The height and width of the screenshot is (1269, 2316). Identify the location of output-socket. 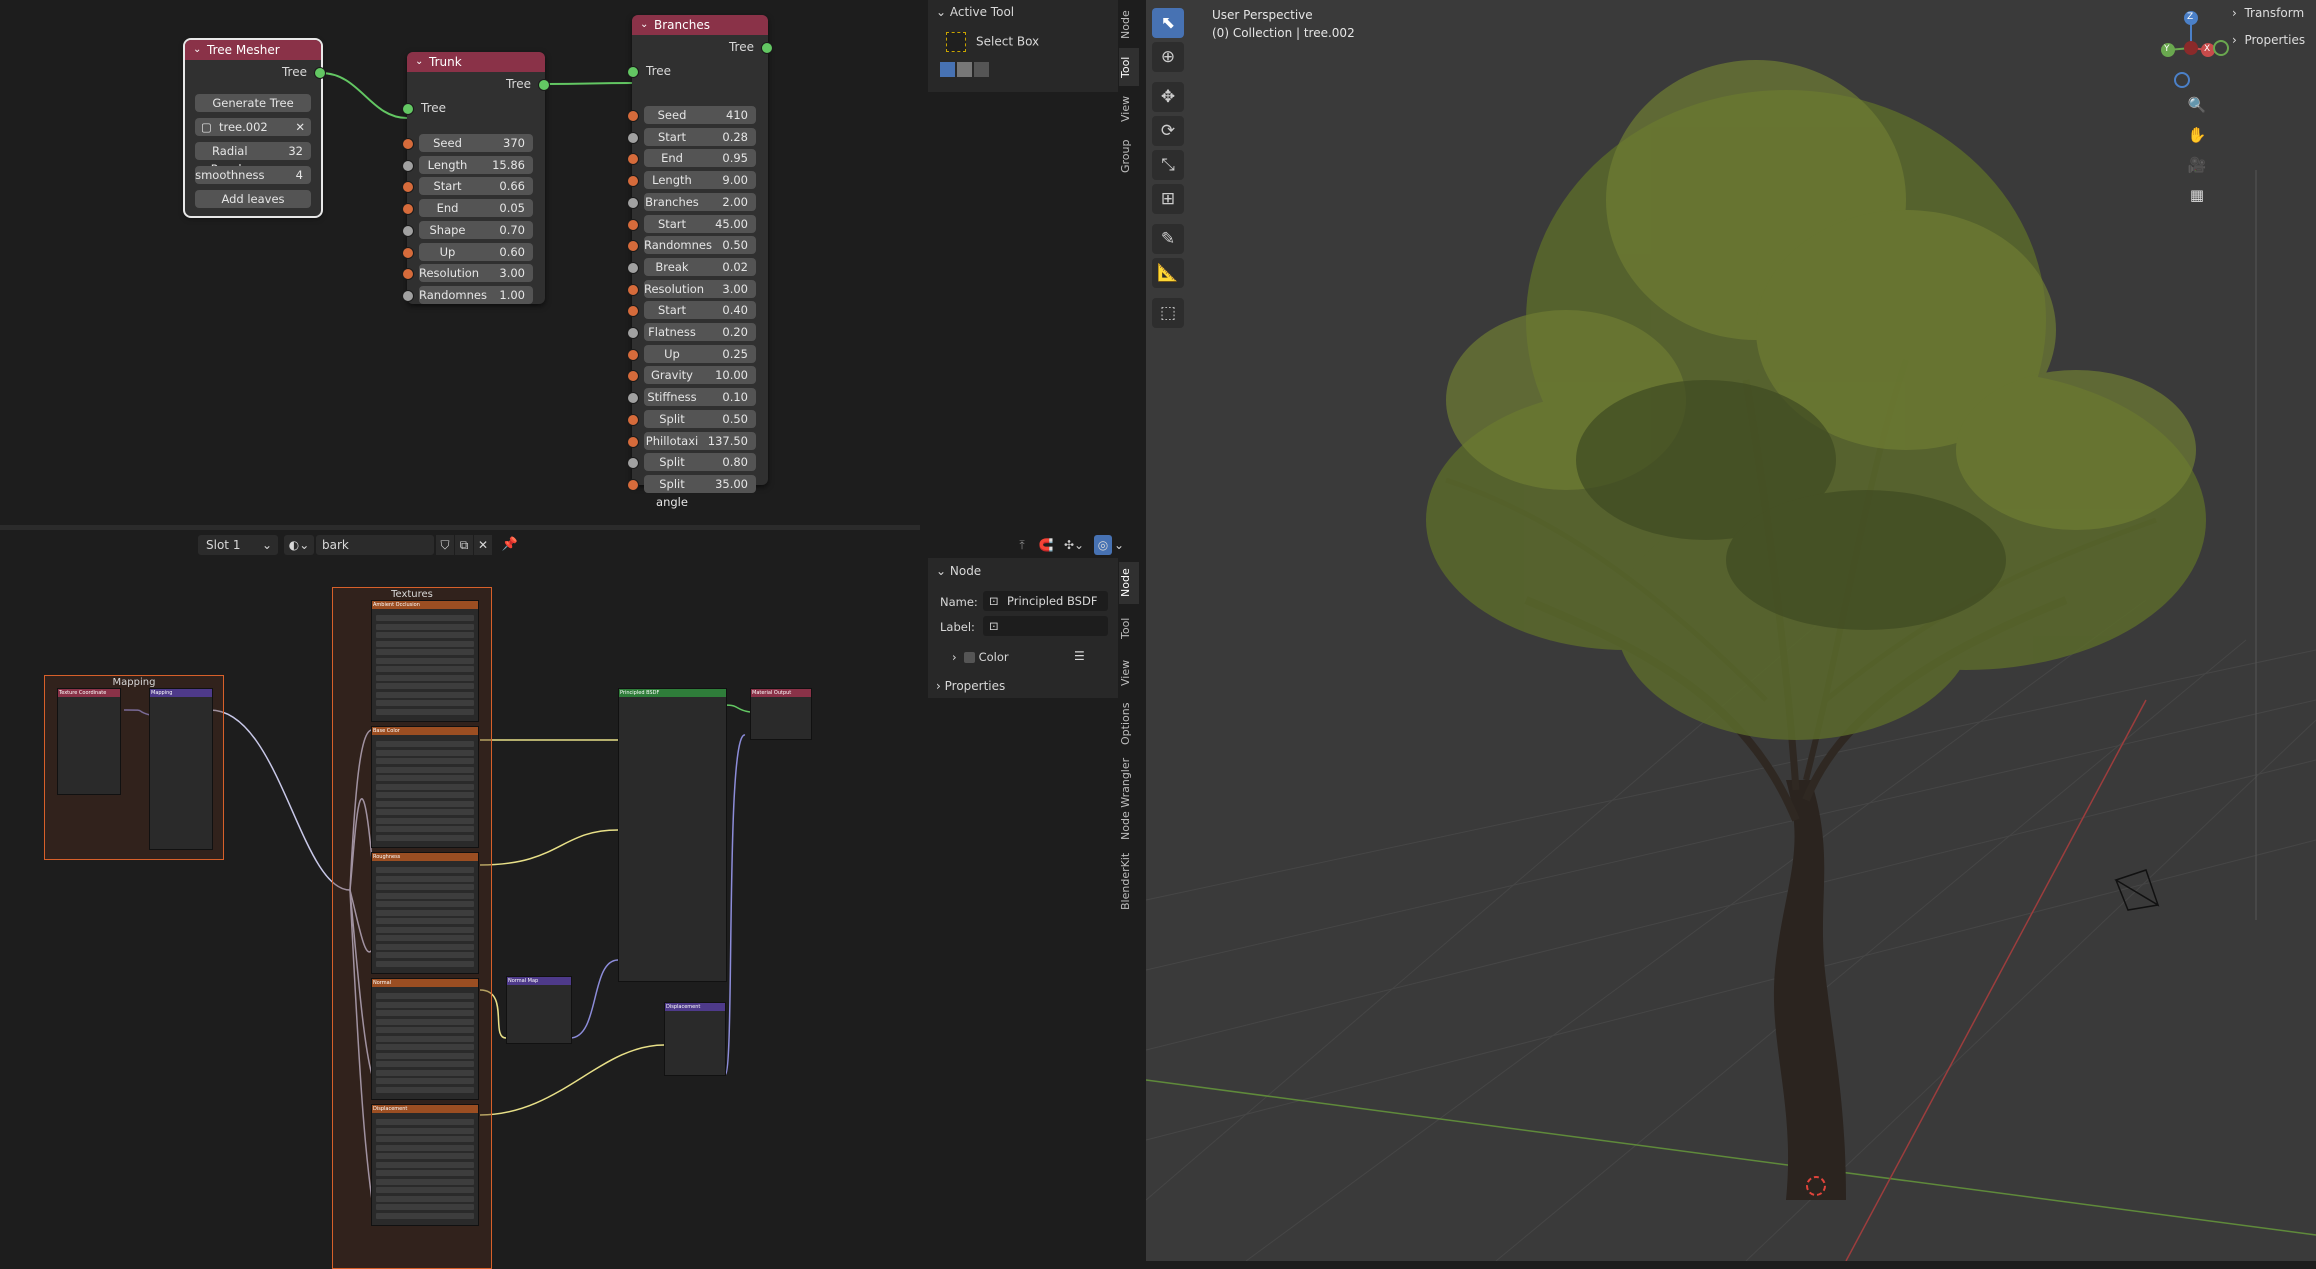
(544, 85).